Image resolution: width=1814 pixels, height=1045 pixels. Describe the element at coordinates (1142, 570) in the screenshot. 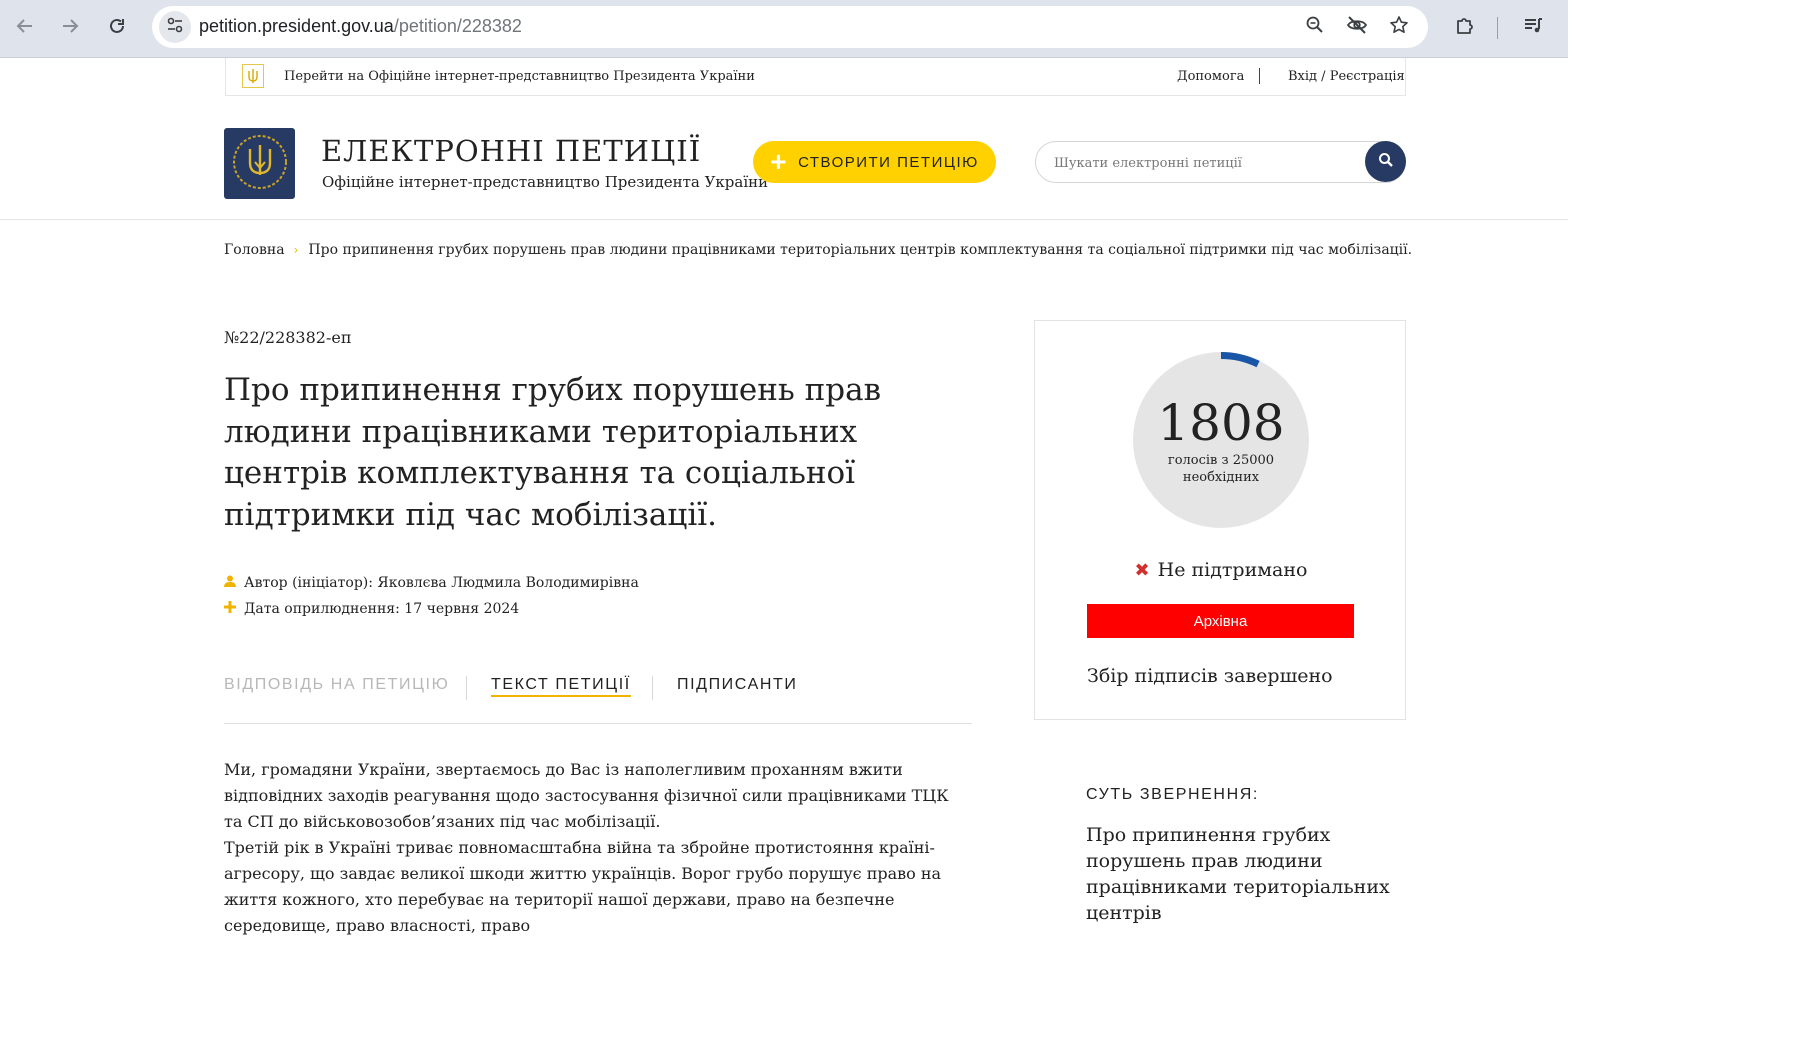

I see `cross-icon: ✖` at that location.